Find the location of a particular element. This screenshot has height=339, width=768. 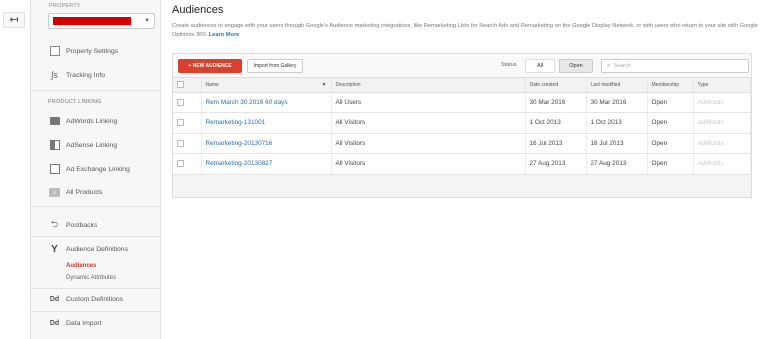

back-column: ↤ is located at coordinates (15, 169).